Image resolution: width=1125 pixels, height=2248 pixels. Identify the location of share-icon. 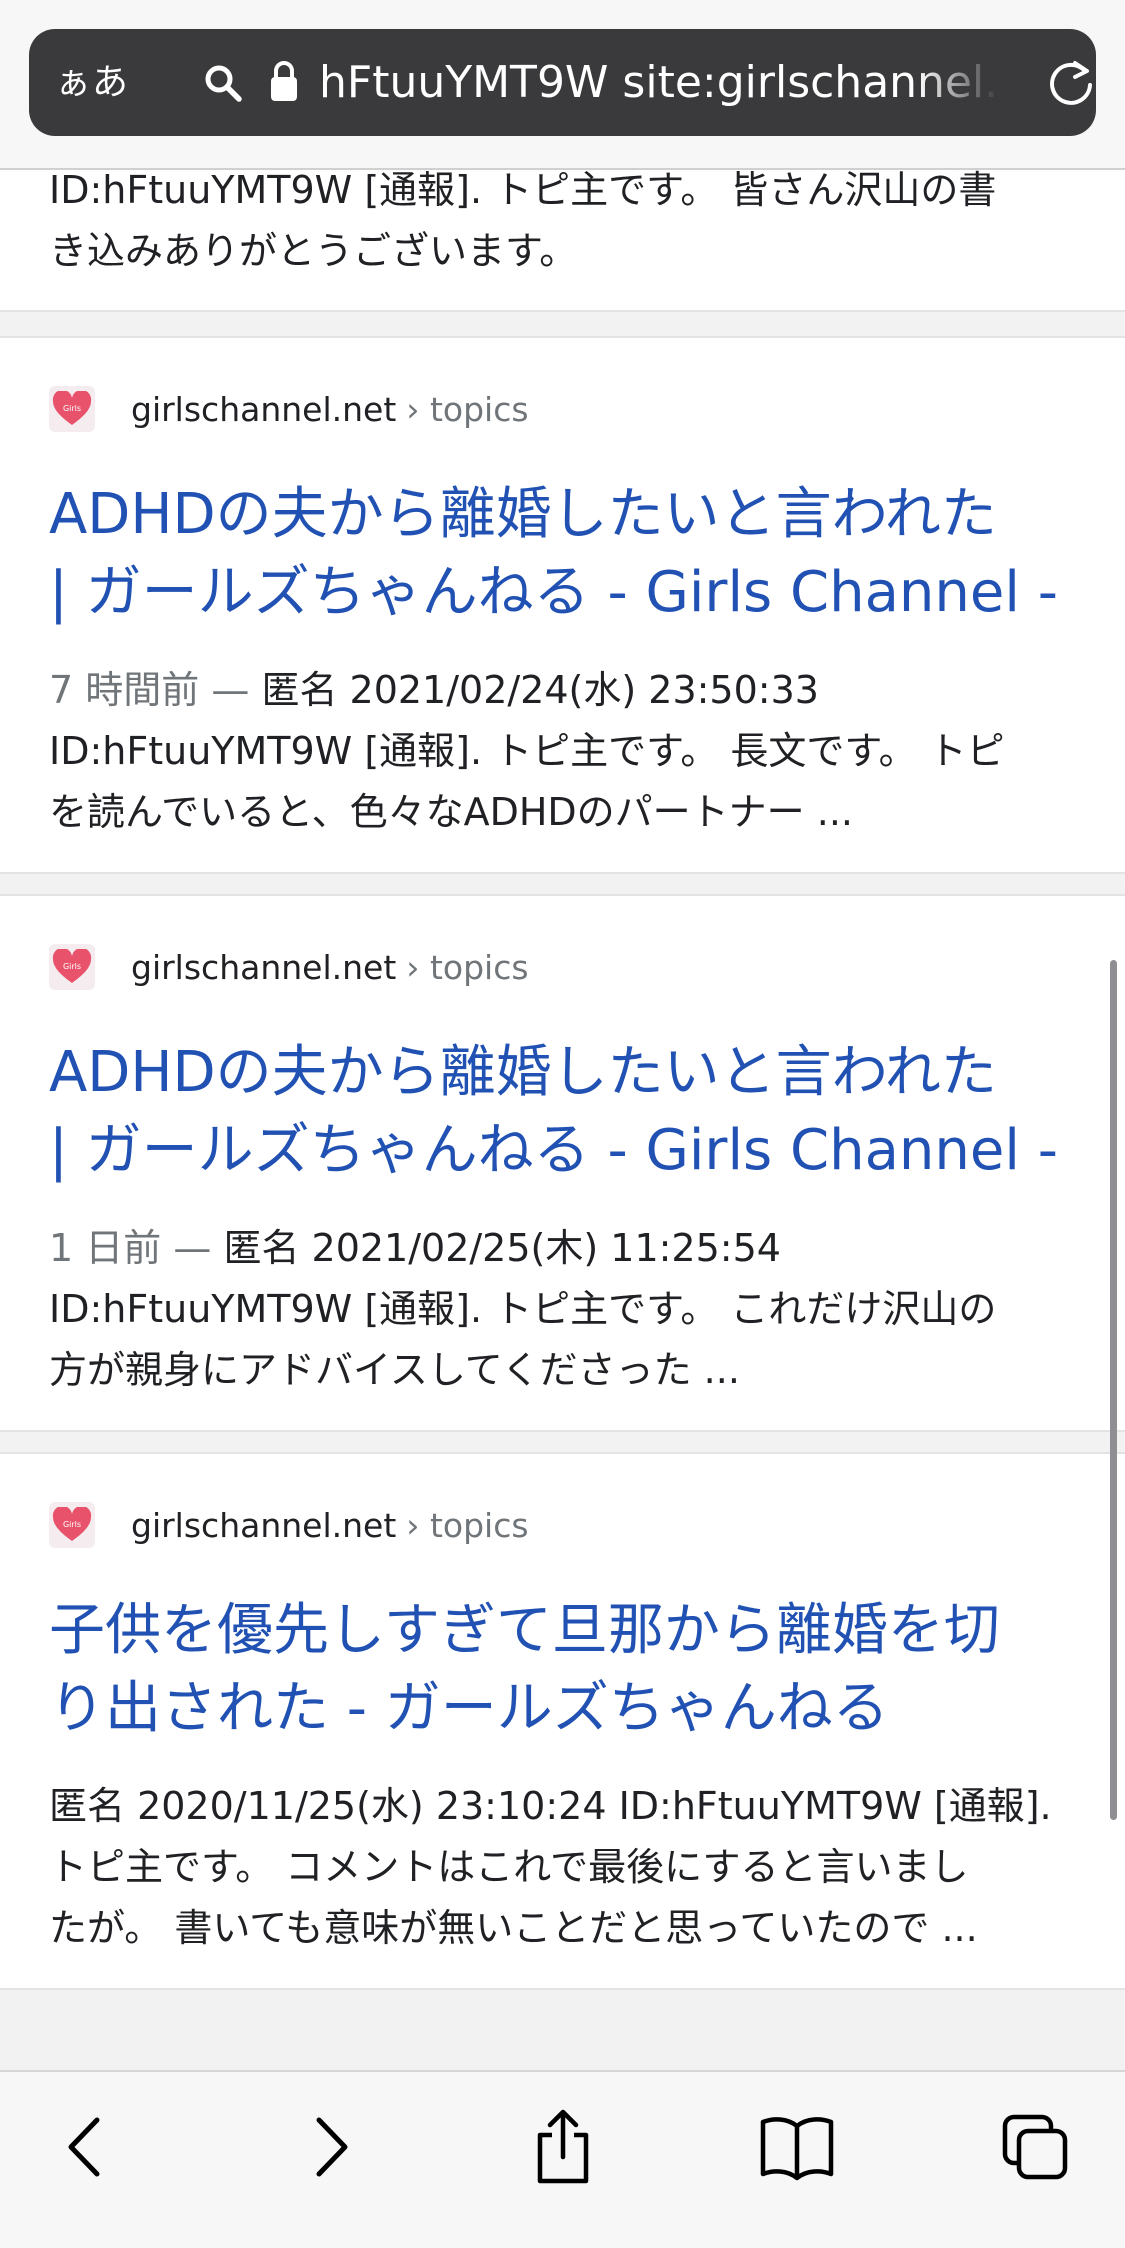
(563, 2146).